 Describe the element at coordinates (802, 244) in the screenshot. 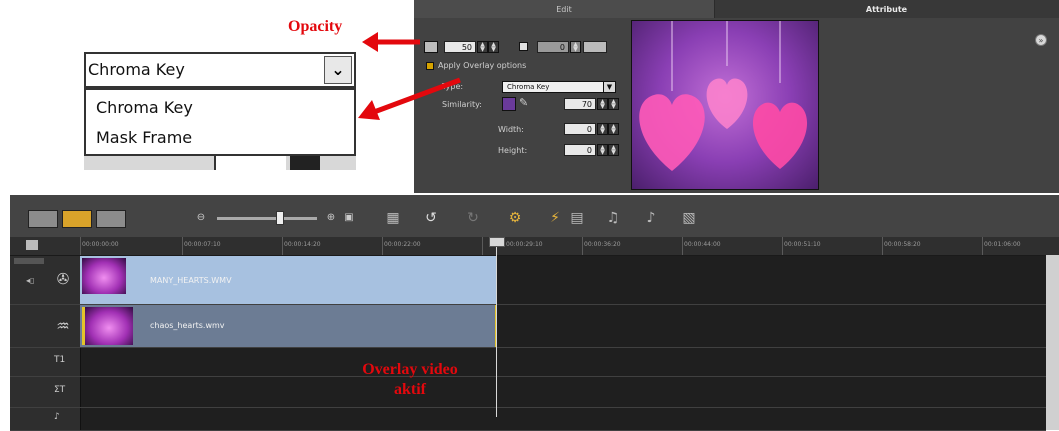

I see `ruler-tick-label: 00:00:51:10` at that location.